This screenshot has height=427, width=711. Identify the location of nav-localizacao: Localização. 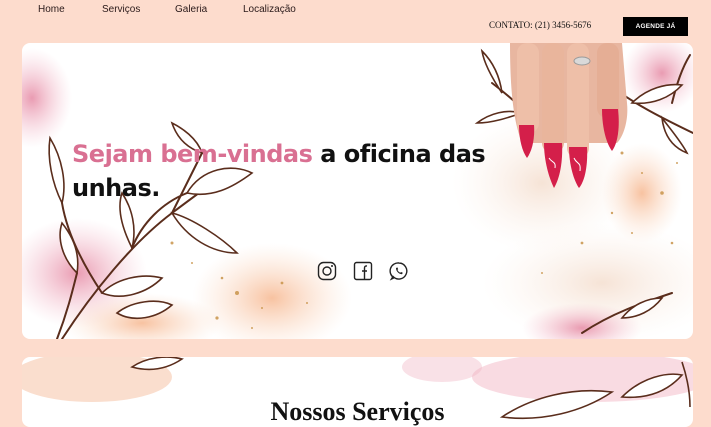
(269, 9).